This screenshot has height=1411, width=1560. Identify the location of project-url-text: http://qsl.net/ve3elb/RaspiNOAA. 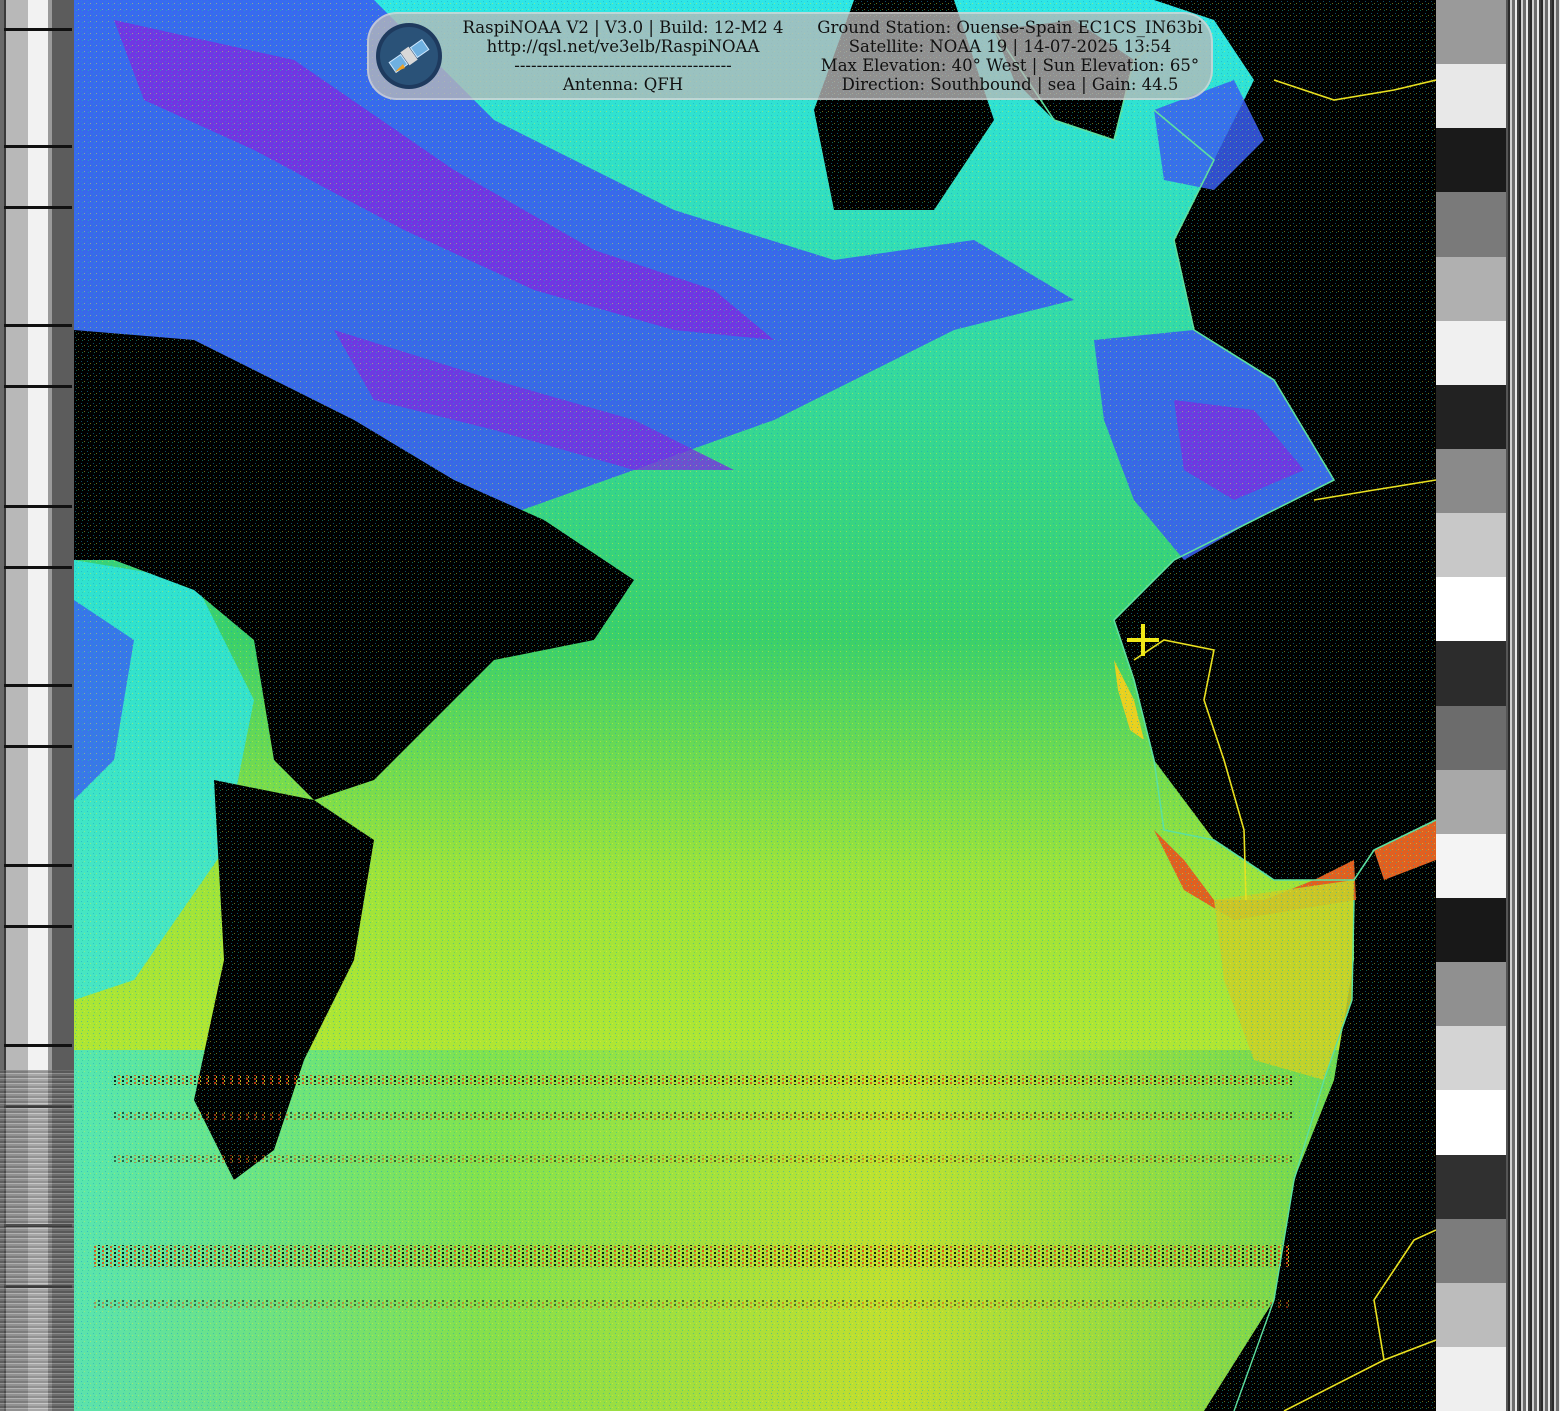
(623, 46).